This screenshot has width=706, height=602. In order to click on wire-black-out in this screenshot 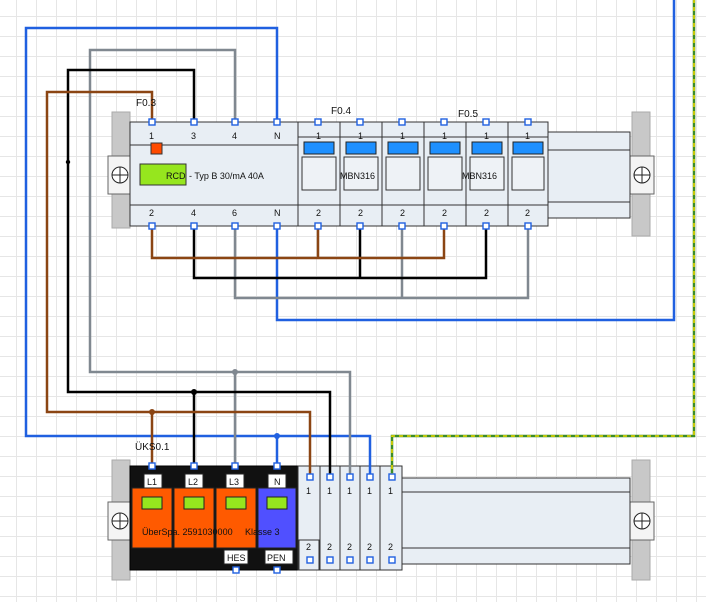, I will do `click(340, 253)`.